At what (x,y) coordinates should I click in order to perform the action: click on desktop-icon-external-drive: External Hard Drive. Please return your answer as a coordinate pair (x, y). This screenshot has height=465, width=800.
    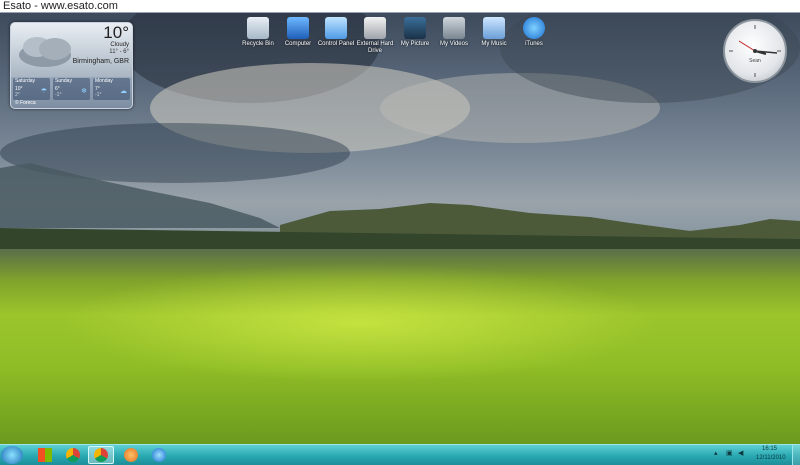
    Looking at the image, I should click on (375, 36).